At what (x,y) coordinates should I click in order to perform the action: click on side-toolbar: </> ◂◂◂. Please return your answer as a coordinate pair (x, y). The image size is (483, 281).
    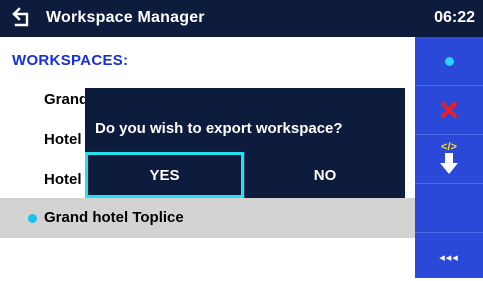
    Looking at the image, I should click on (449, 157).